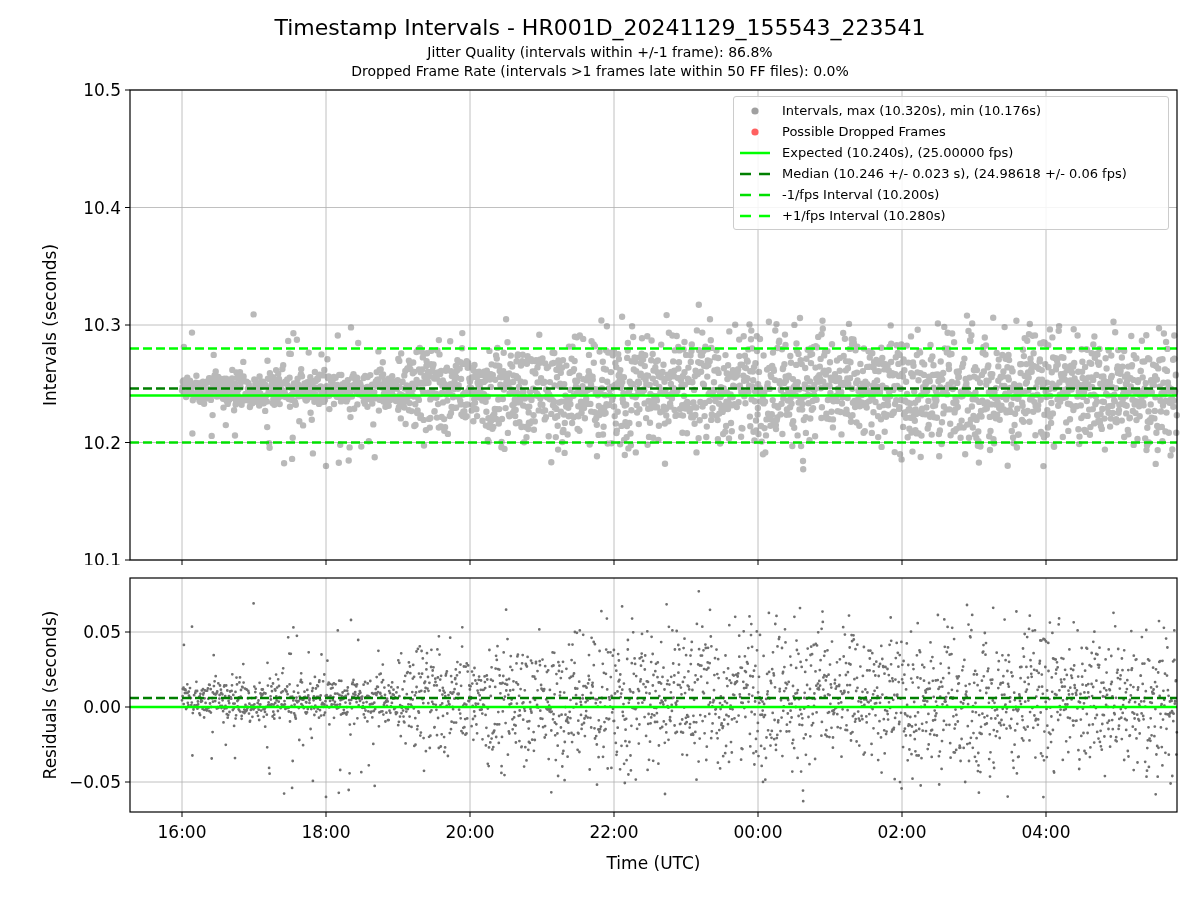 Image resolution: width=1200 pixels, height=900 pixels. I want to click on x-tick-label: 00:00, so click(758, 832).